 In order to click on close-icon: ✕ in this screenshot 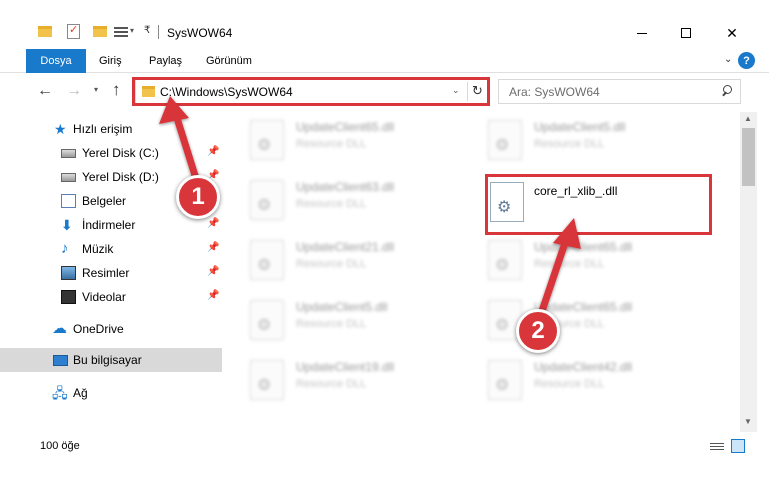, I will do `click(732, 32)`.